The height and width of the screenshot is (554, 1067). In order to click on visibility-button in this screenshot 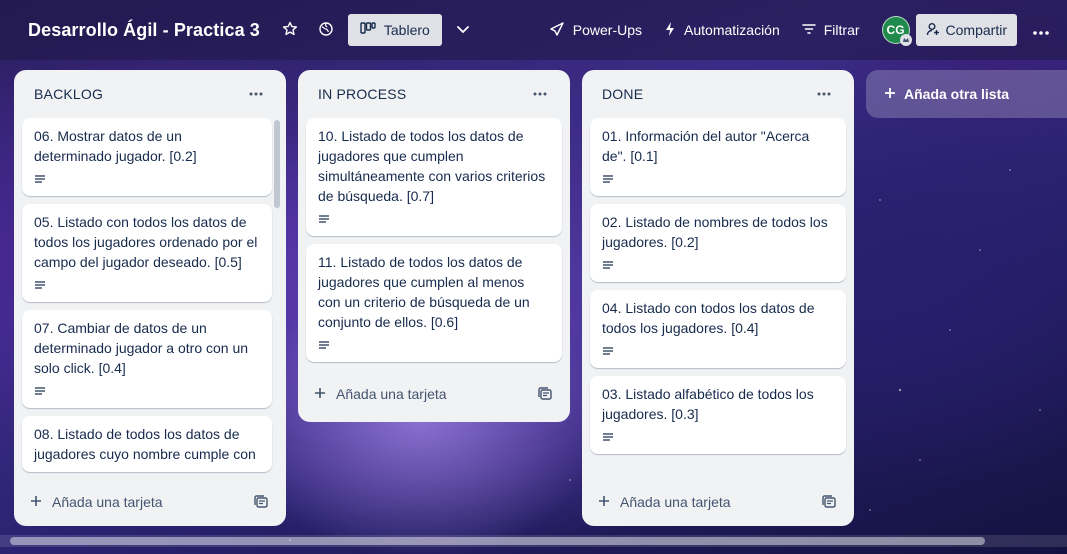, I will do `click(326, 30)`.